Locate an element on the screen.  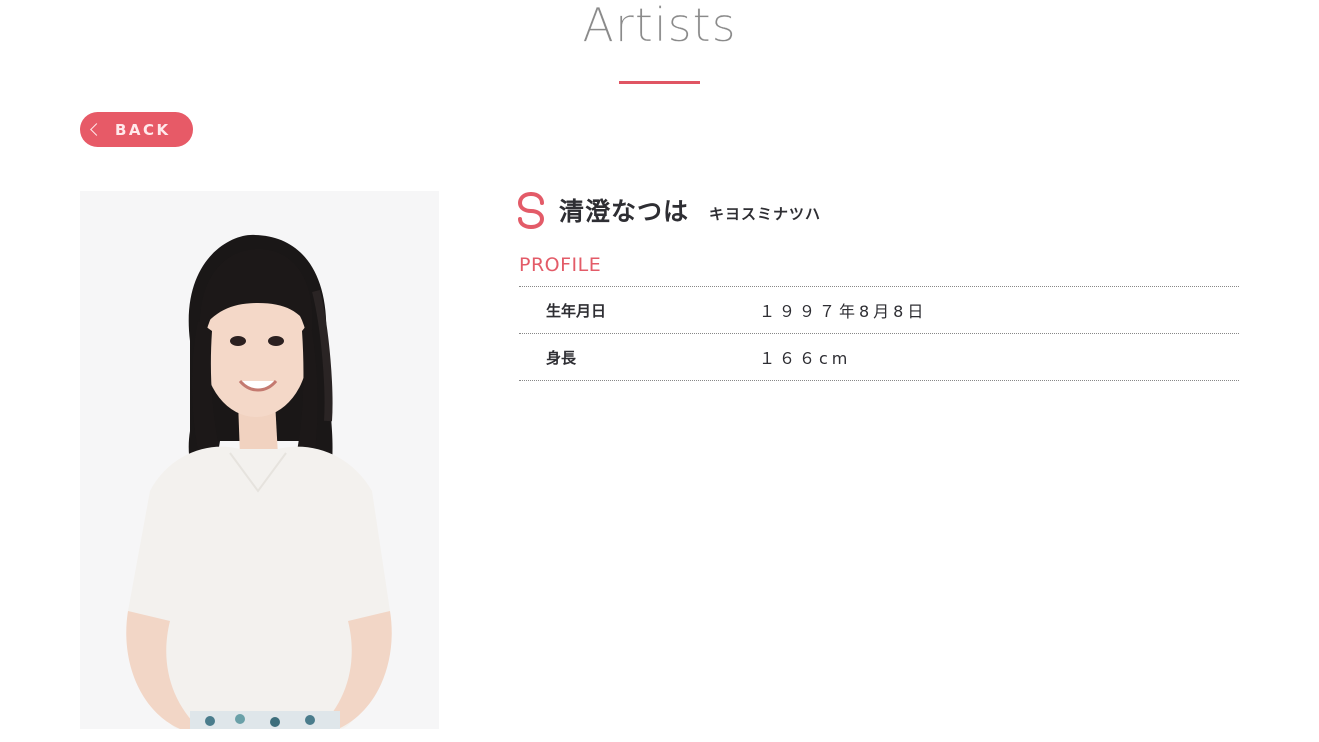
profile-row-birthdate: 生年月日 １９９７年8月8日 is located at coordinates (879, 310).